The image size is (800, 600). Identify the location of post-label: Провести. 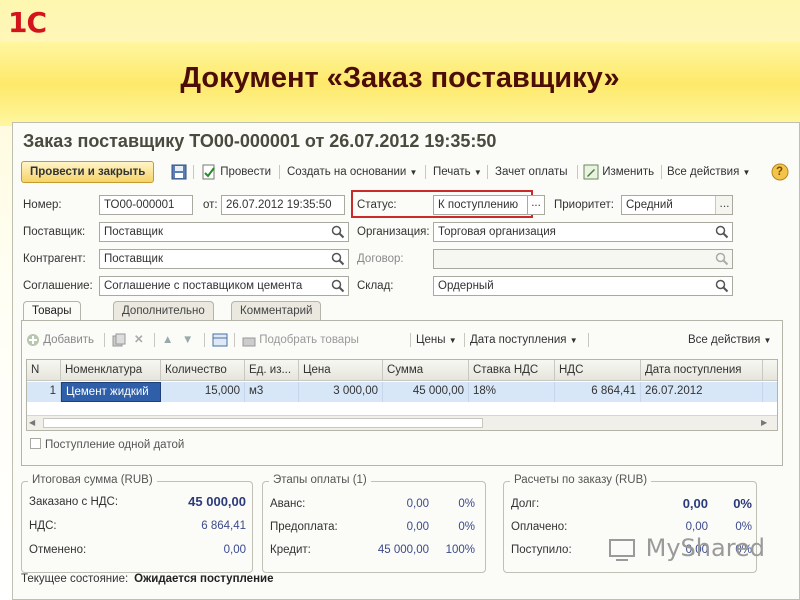
(246, 172).